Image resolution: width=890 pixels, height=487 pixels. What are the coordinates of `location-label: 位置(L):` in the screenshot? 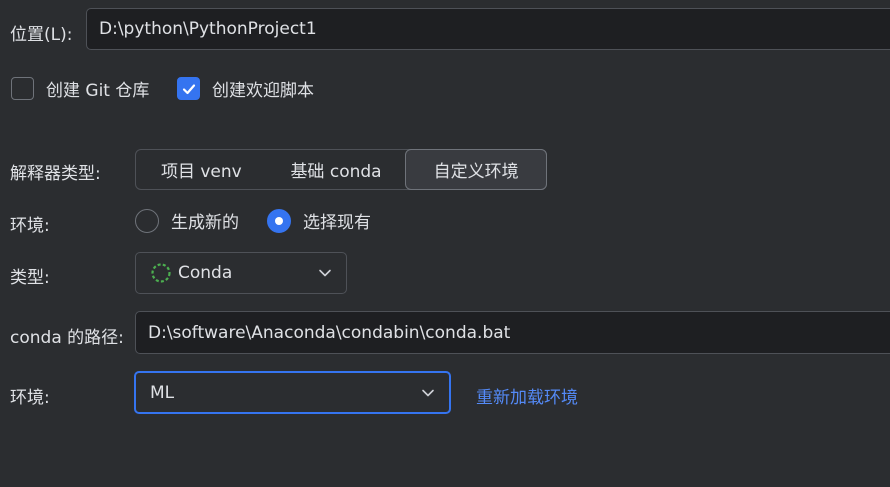 It's located at (41, 35).